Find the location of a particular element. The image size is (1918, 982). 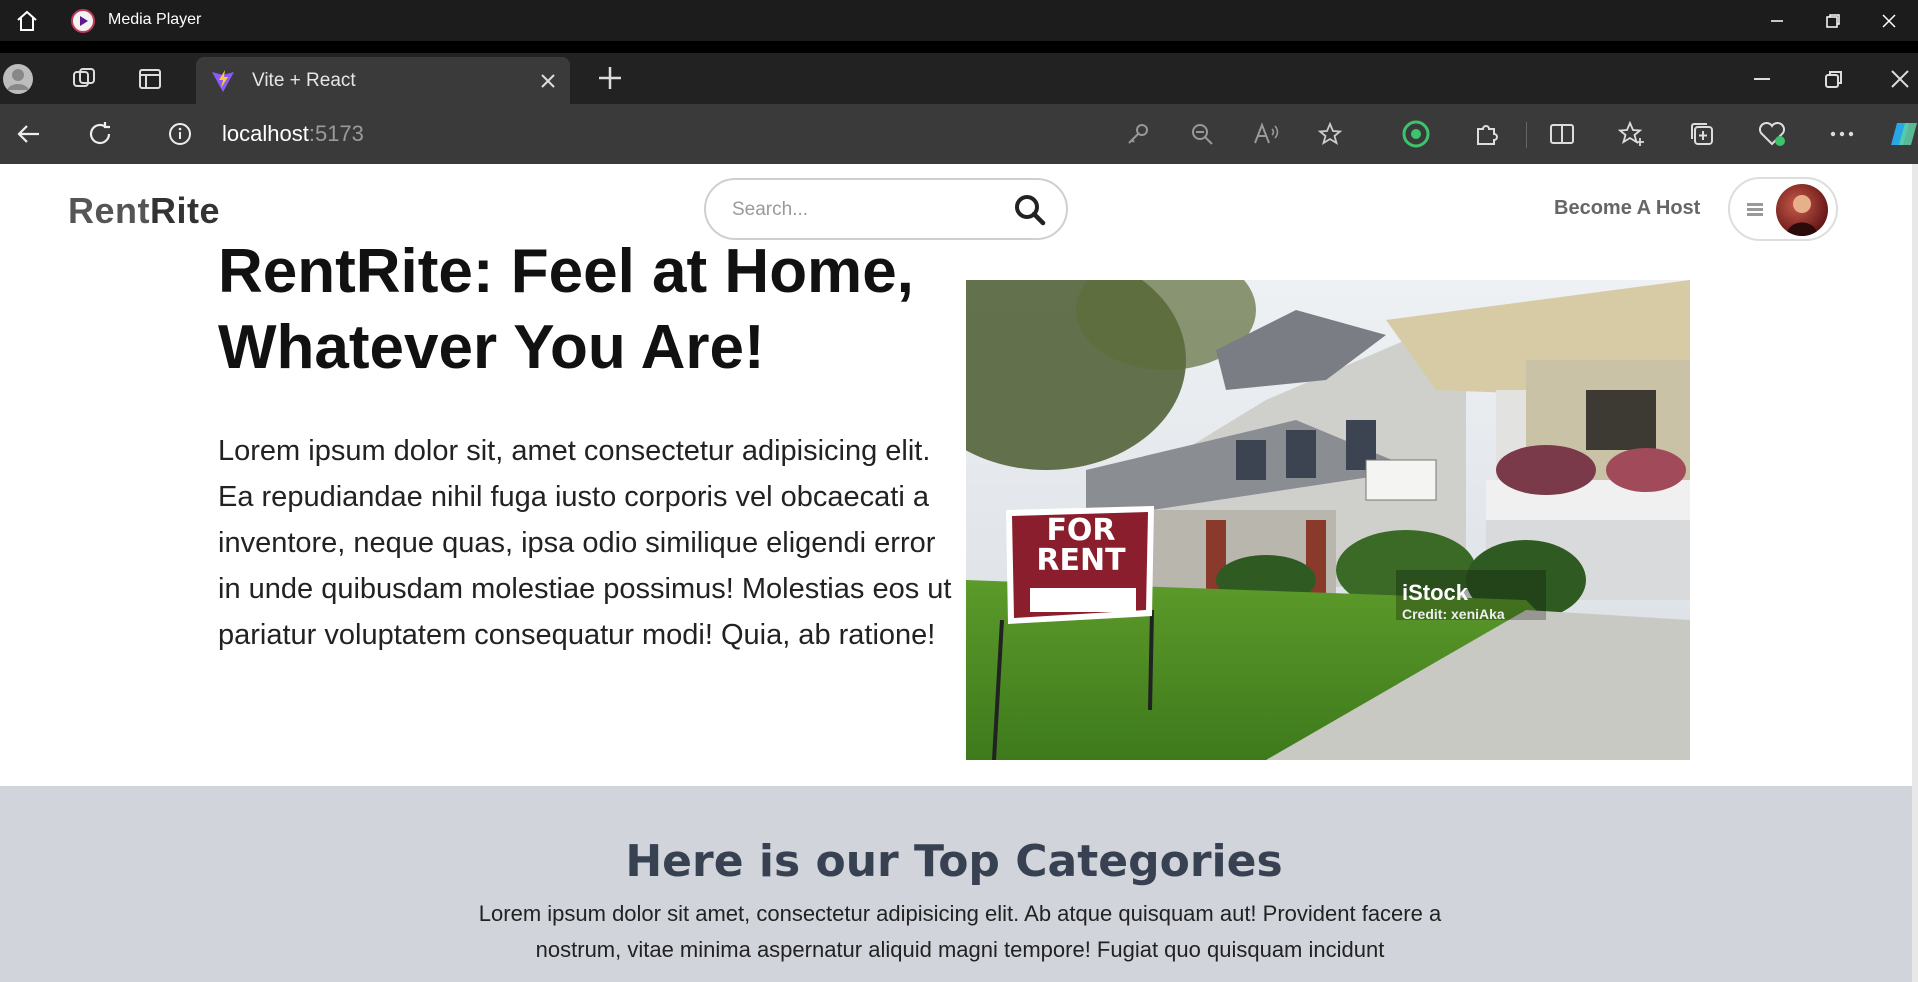

collections-icon is located at coordinates (1702, 134).